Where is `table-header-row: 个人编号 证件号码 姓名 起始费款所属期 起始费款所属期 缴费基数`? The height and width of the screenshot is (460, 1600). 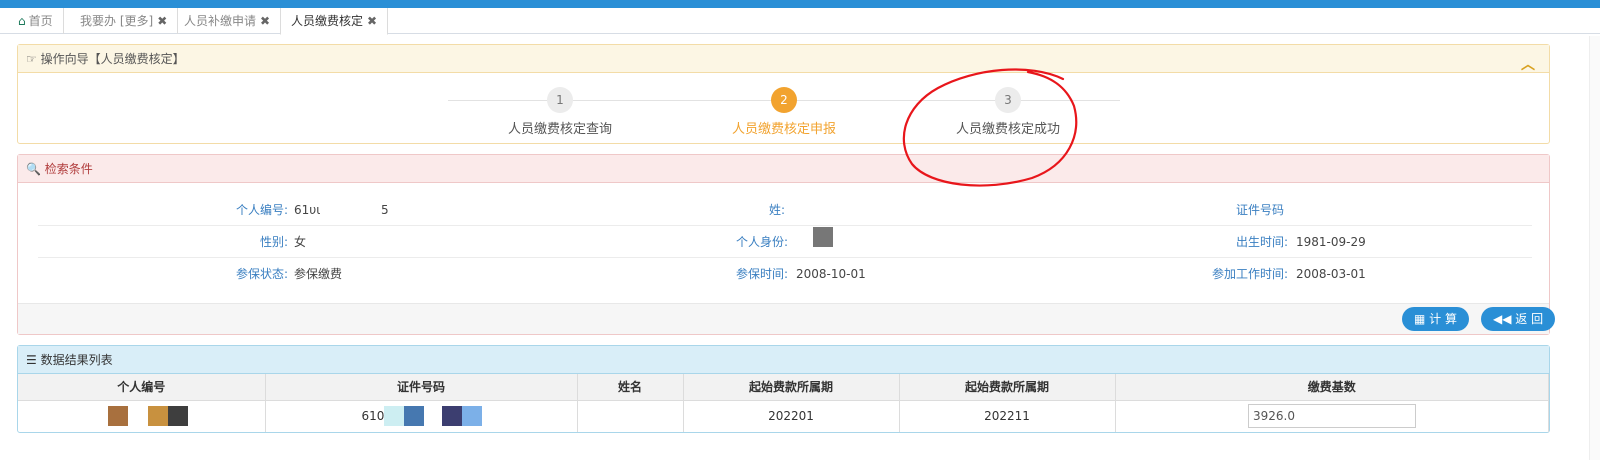 table-header-row: 个人编号 证件号码 姓名 起始费款所属期 起始费款所属期 缴费基数 is located at coordinates (783, 387).